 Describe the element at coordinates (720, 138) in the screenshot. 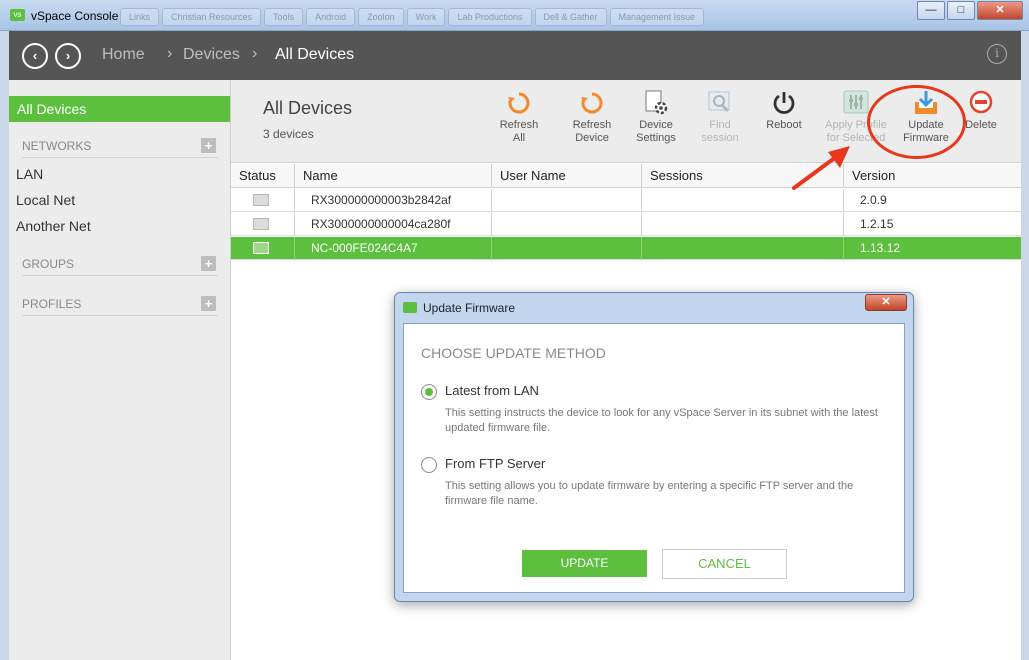

I see `find-session-label-line2: session` at that location.